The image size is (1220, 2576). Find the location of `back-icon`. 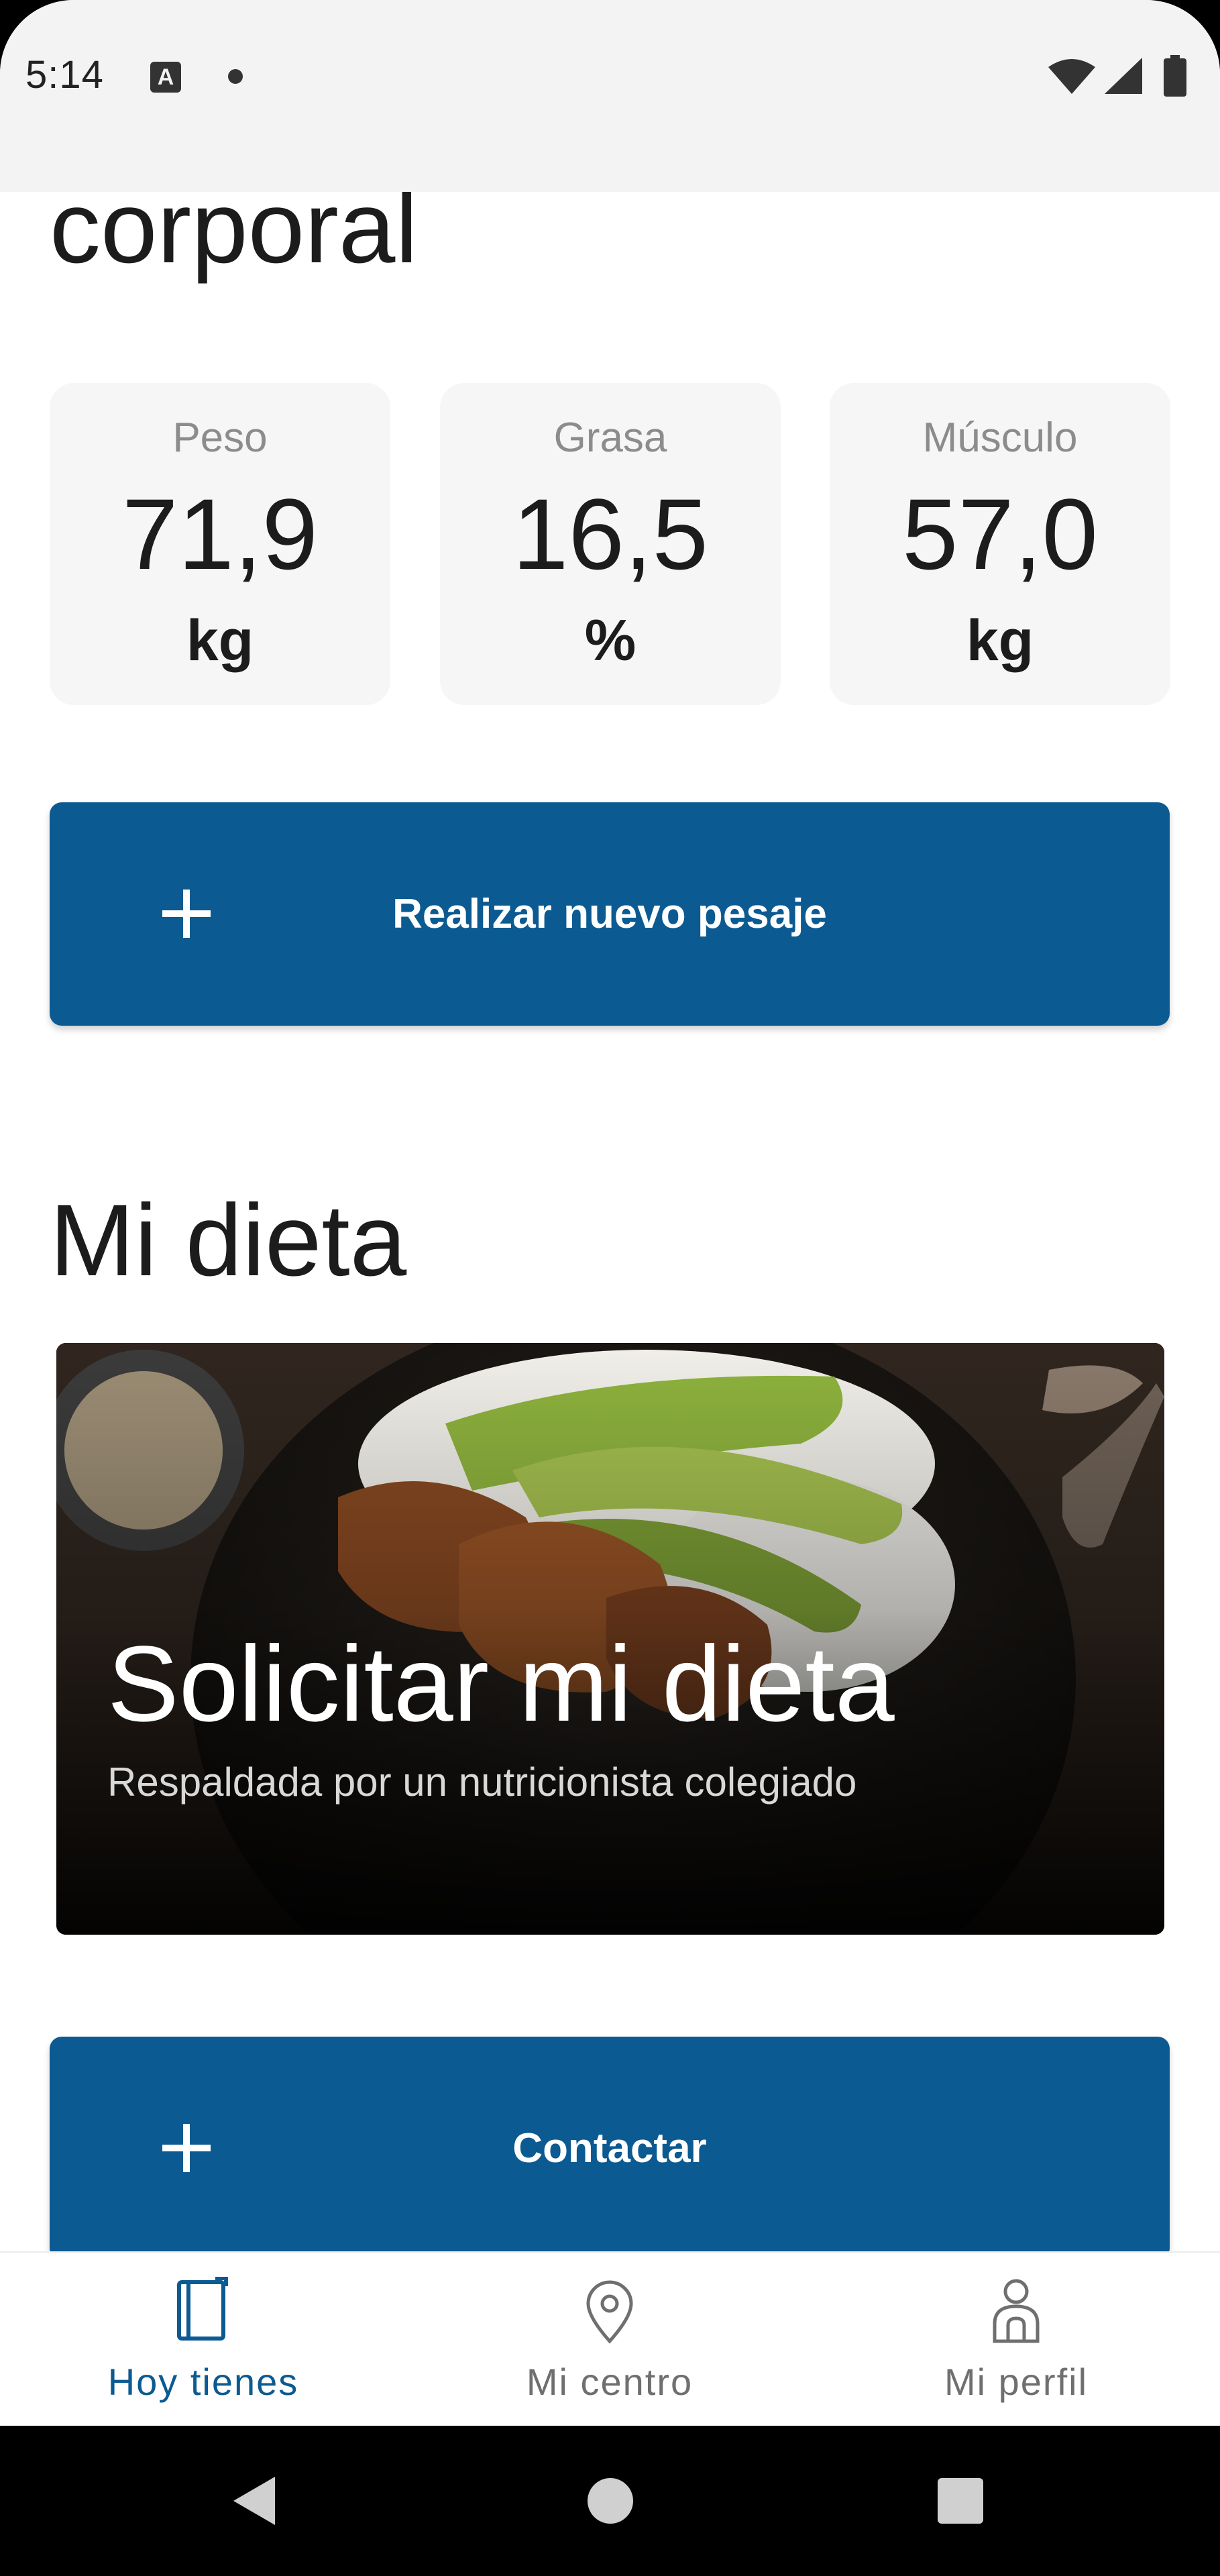

back-icon is located at coordinates (254, 2501).